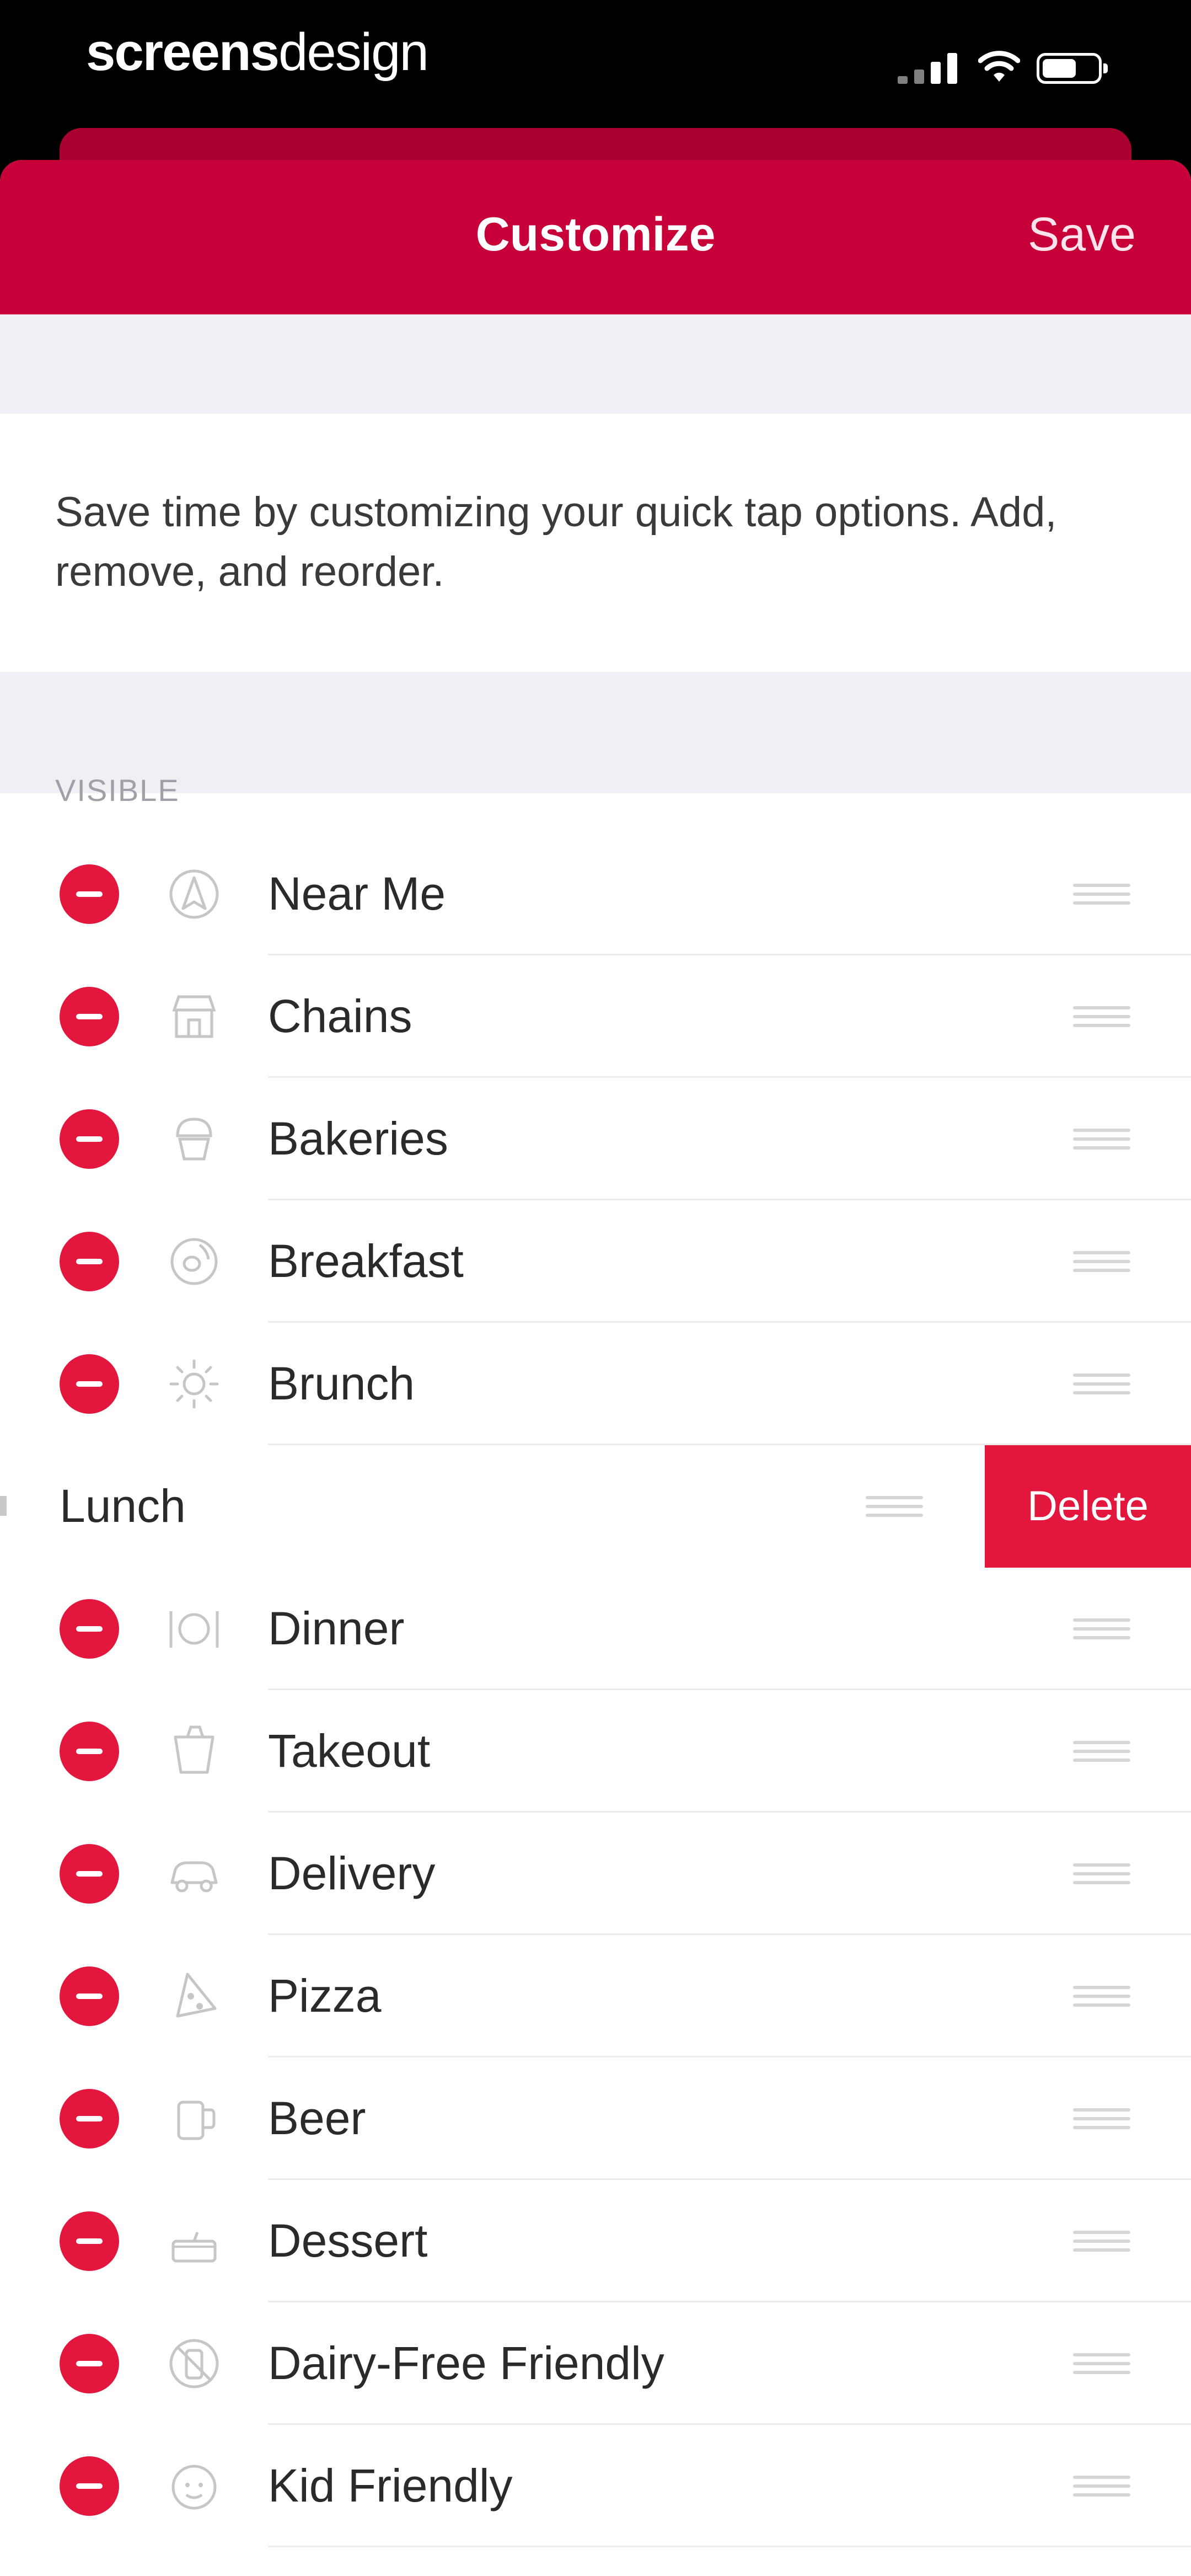 The image size is (1191, 2576). I want to click on delivery-car-icon, so click(194, 1874).